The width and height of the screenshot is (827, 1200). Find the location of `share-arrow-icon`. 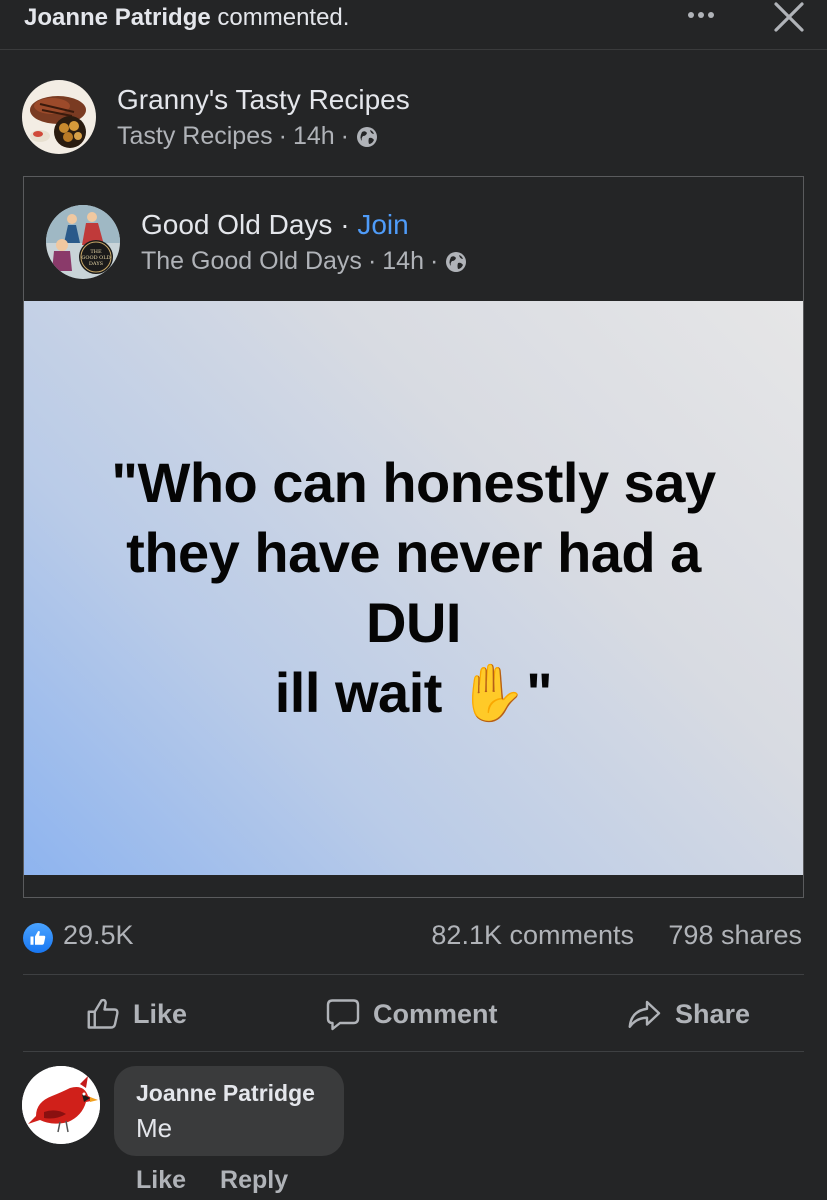

share-arrow-icon is located at coordinates (644, 1014).